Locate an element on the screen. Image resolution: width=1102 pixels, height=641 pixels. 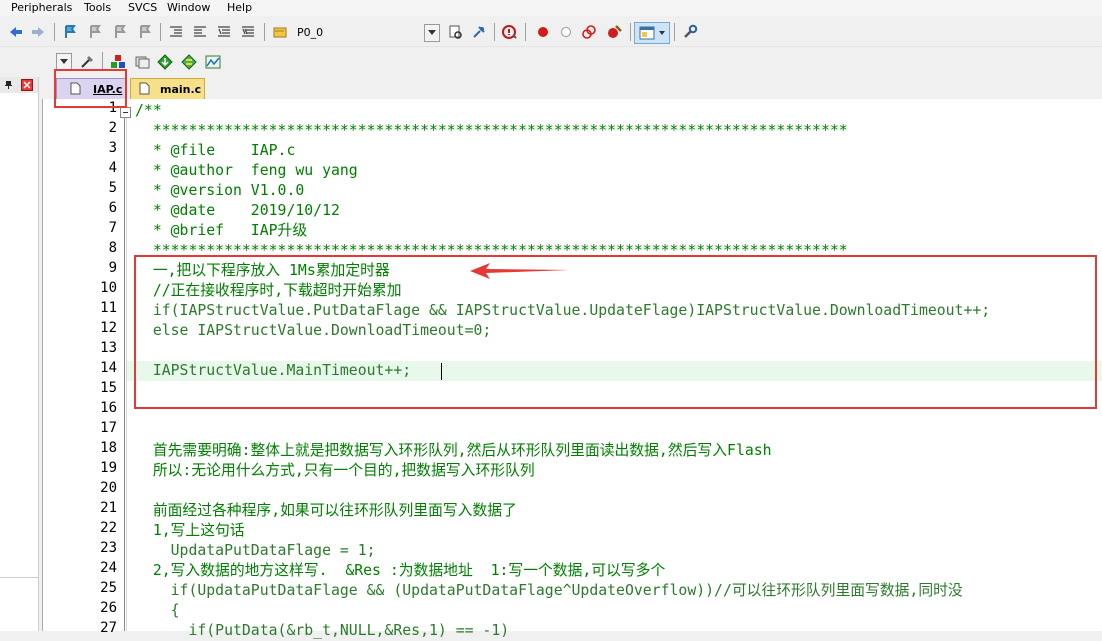
event-recorder-icon is located at coordinates (213, 62).